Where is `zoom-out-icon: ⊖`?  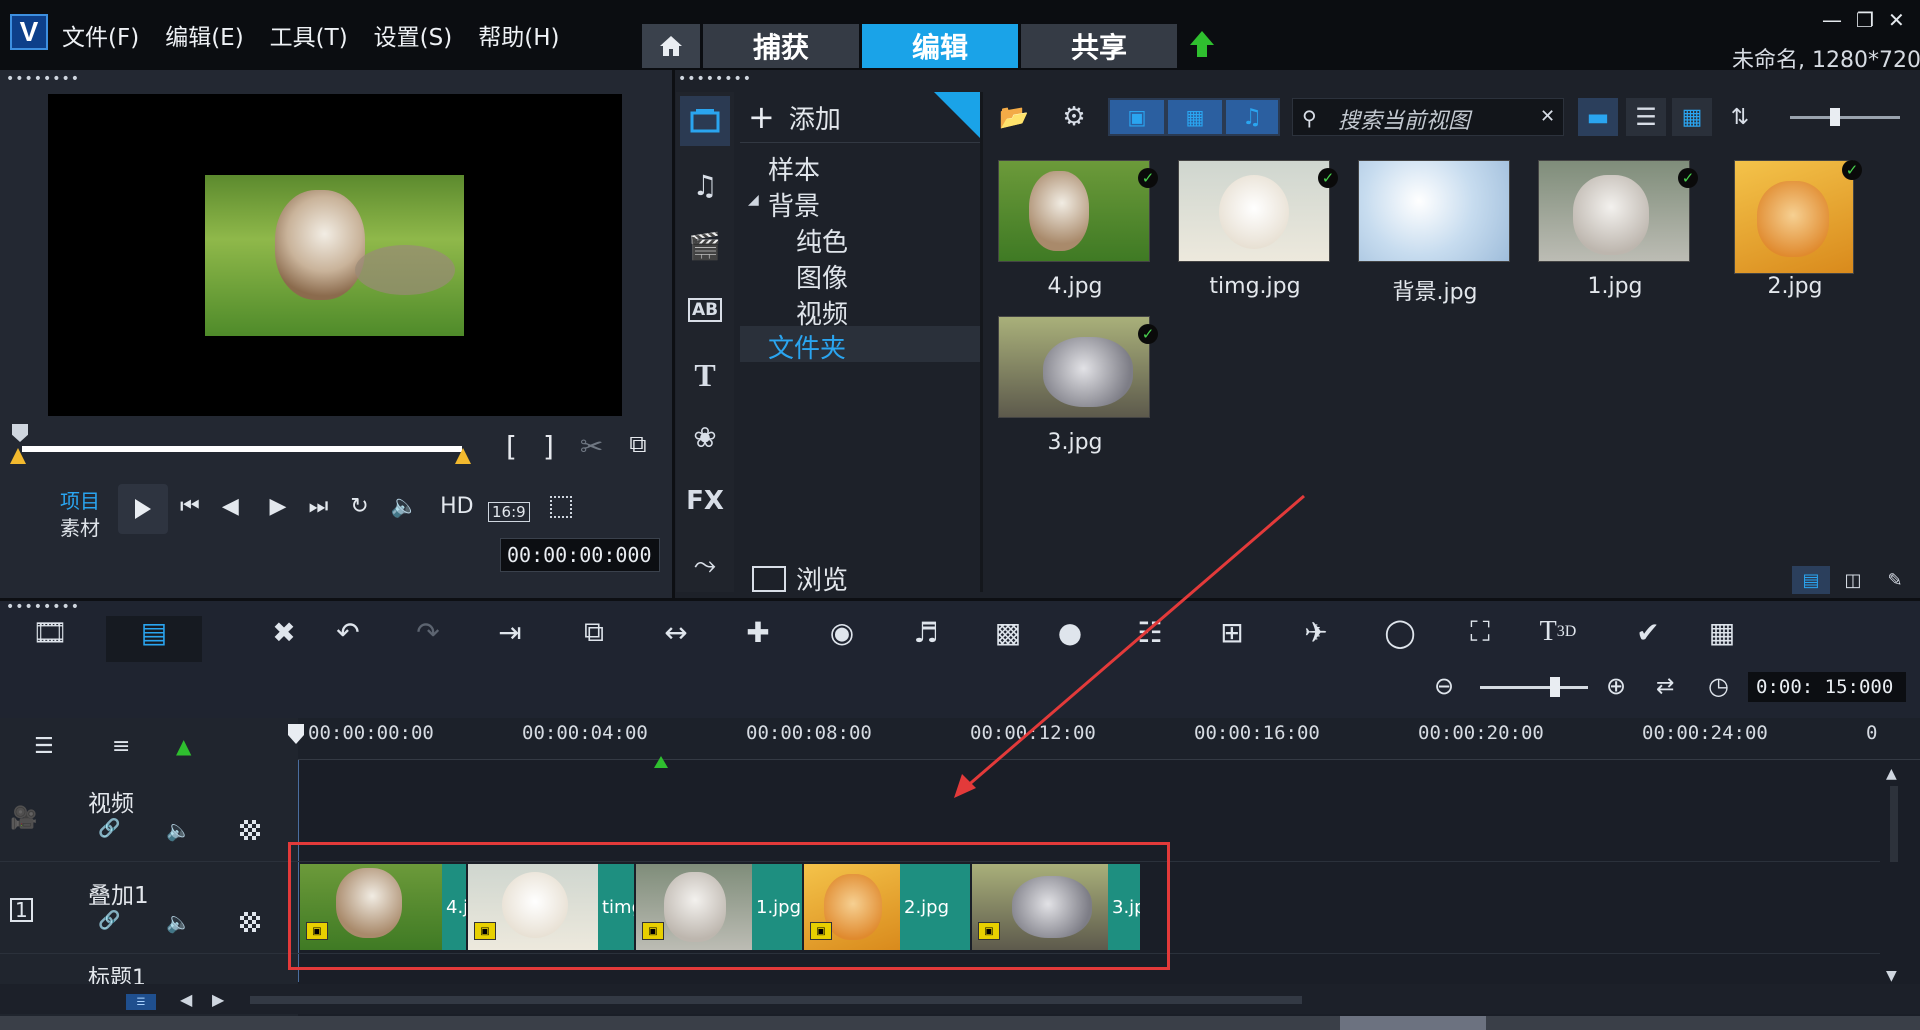
zoom-out-icon: ⊖ is located at coordinates (1444, 686).